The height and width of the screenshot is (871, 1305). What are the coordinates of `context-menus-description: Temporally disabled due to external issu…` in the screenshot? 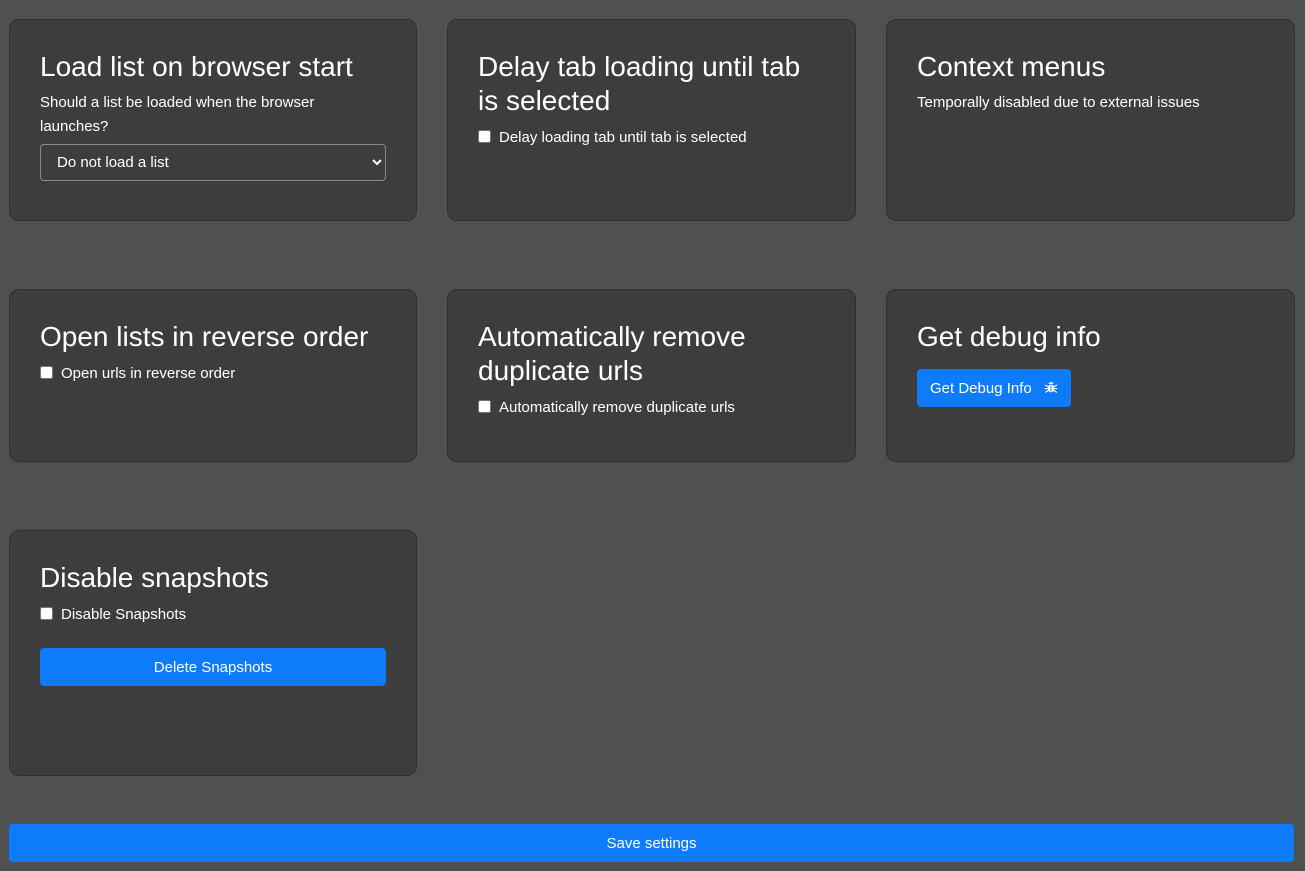 It's located at (1058, 102).